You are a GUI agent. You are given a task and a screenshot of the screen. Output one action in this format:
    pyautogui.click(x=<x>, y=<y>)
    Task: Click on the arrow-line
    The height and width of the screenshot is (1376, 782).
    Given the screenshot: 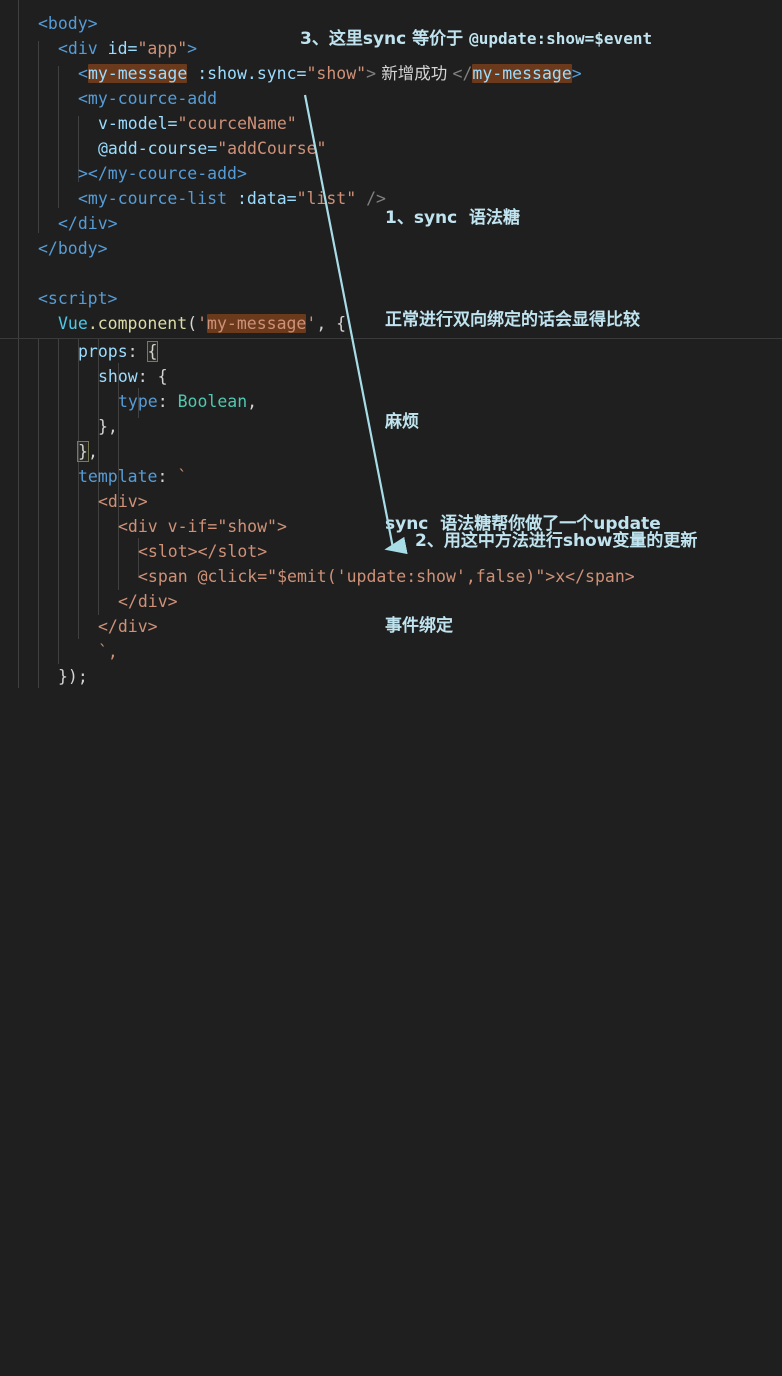 What is the action you would take?
    pyautogui.click(x=355, y=324)
    